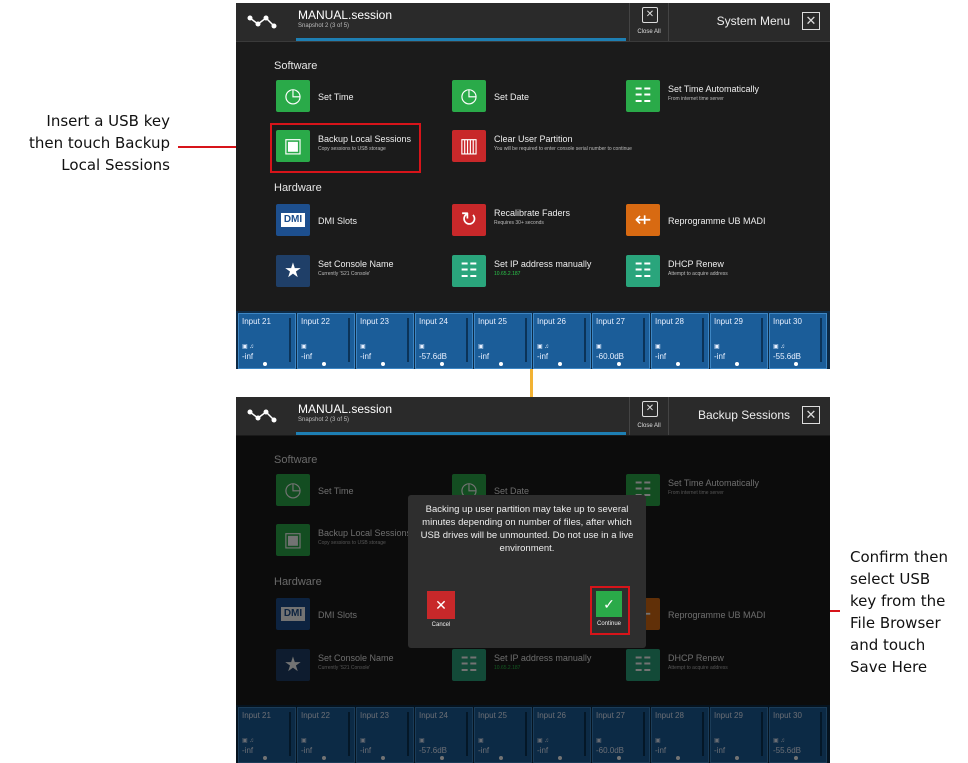 Image resolution: width=968 pixels, height=763 pixels. What do you see at coordinates (461, 39) in the screenshot?
I see `session-progress-bar` at bounding box center [461, 39].